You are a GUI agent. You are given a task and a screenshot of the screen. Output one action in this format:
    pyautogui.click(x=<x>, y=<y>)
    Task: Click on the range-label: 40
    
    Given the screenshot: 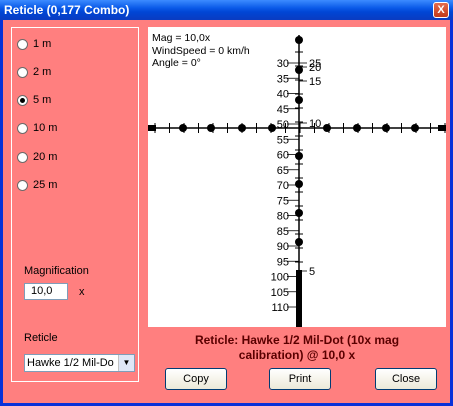 What is the action you would take?
    pyautogui.click(x=283, y=95)
    